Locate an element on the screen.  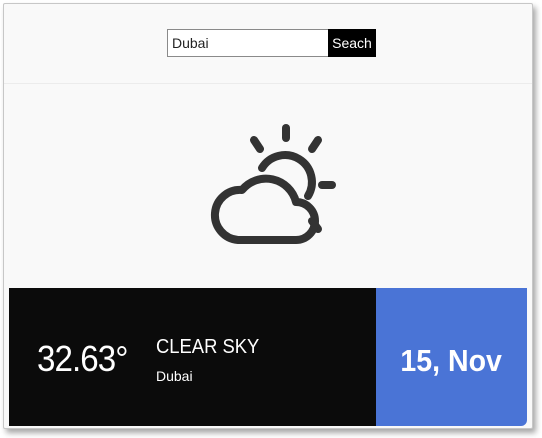
date-panel: 15, Nov is located at coordinates (451, 357).